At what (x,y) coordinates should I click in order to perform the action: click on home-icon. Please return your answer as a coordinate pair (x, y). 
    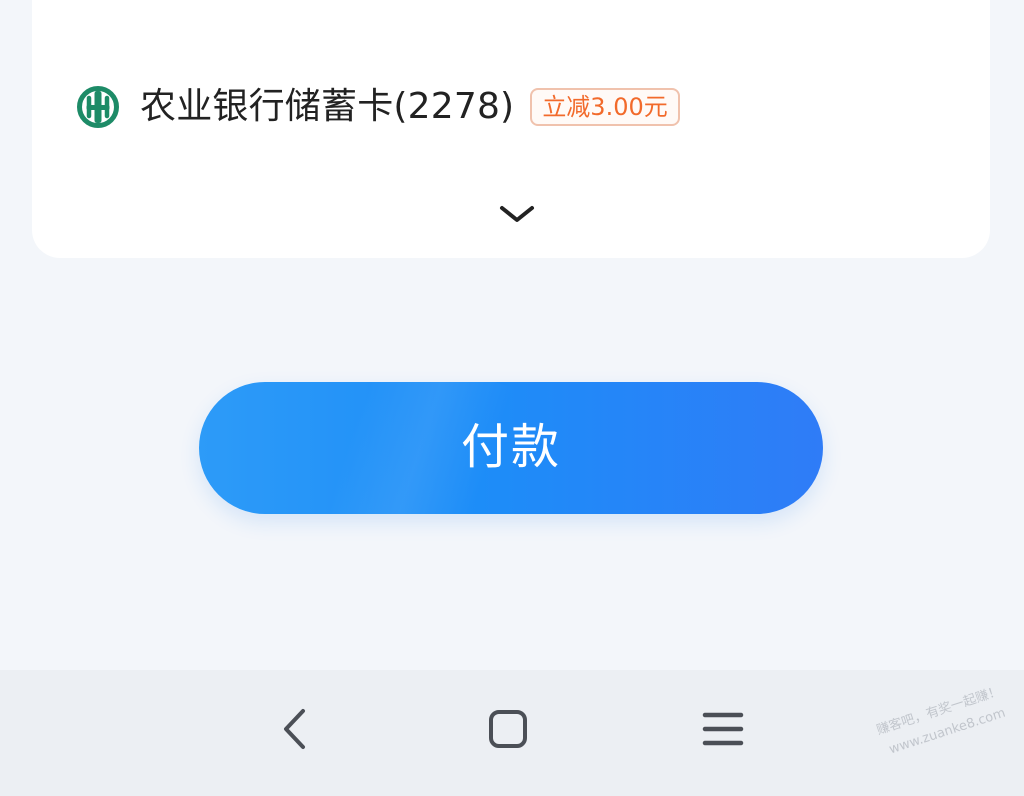
    Looking at the image, I should click on (508, 731).